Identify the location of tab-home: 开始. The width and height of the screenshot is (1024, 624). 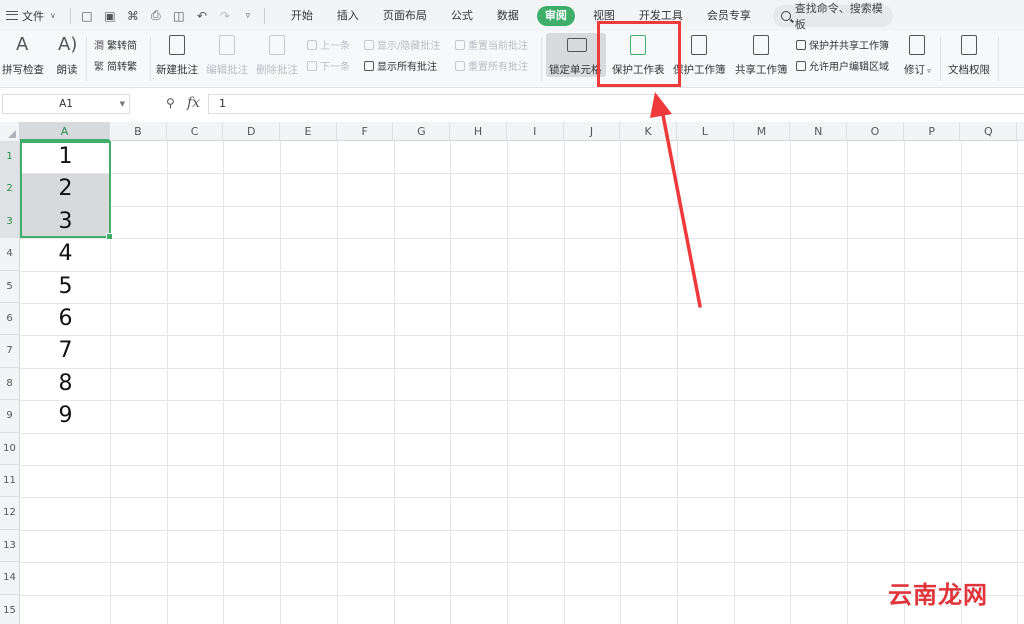
(302, 16).